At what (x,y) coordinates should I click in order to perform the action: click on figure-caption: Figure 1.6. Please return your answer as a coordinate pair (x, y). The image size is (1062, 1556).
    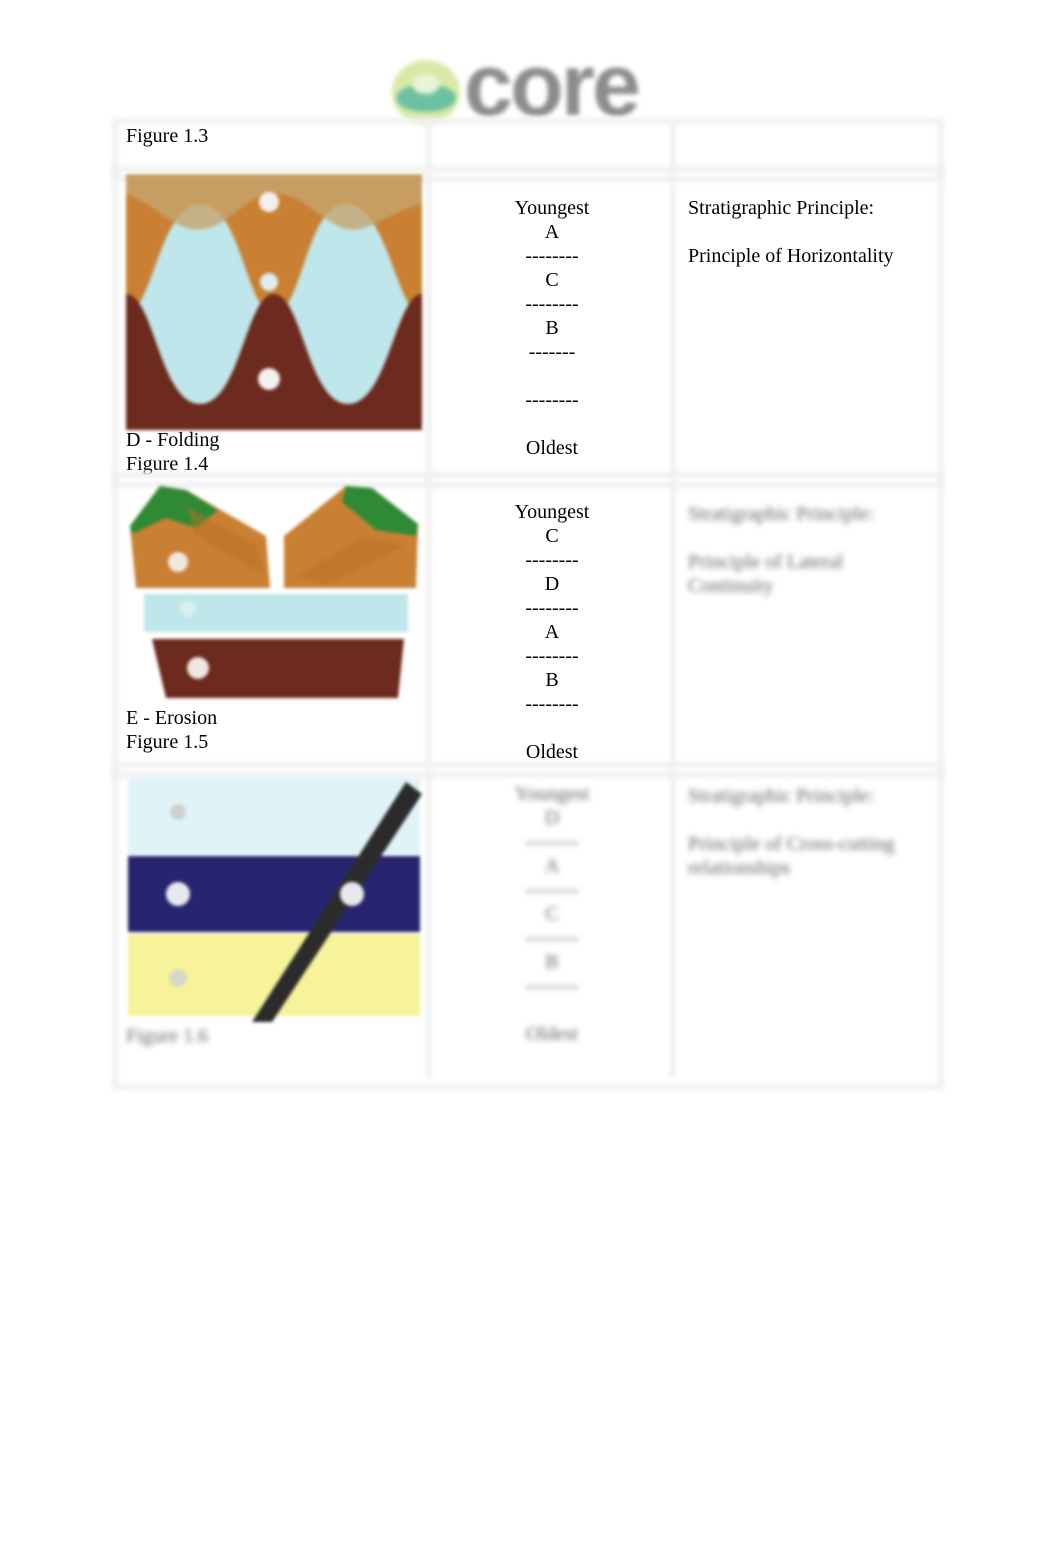
    Looking at the image, I should click on (167, 1036).